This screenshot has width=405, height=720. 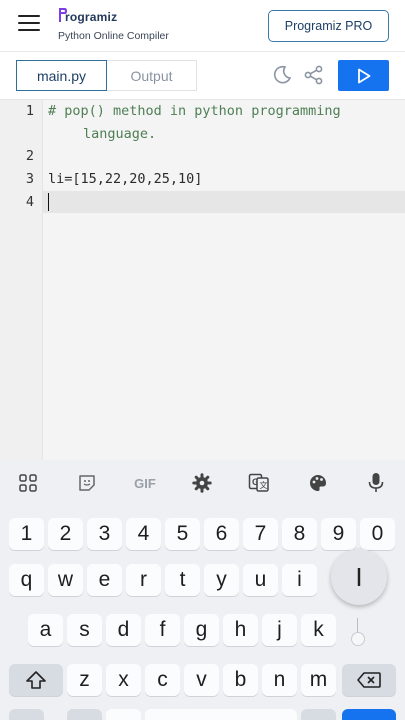 What do you see at coordinates (299, 534) in the screenshot?
I see `key-8: 8` at bounding box center [299, 534].